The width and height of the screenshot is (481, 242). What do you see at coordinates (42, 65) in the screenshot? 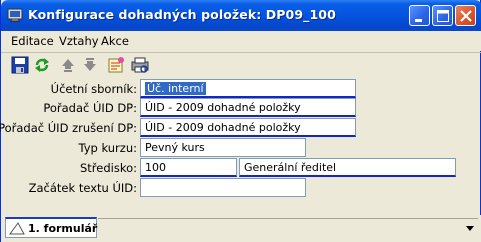
I see `refresh-icon` at bounding box center [42, 65].